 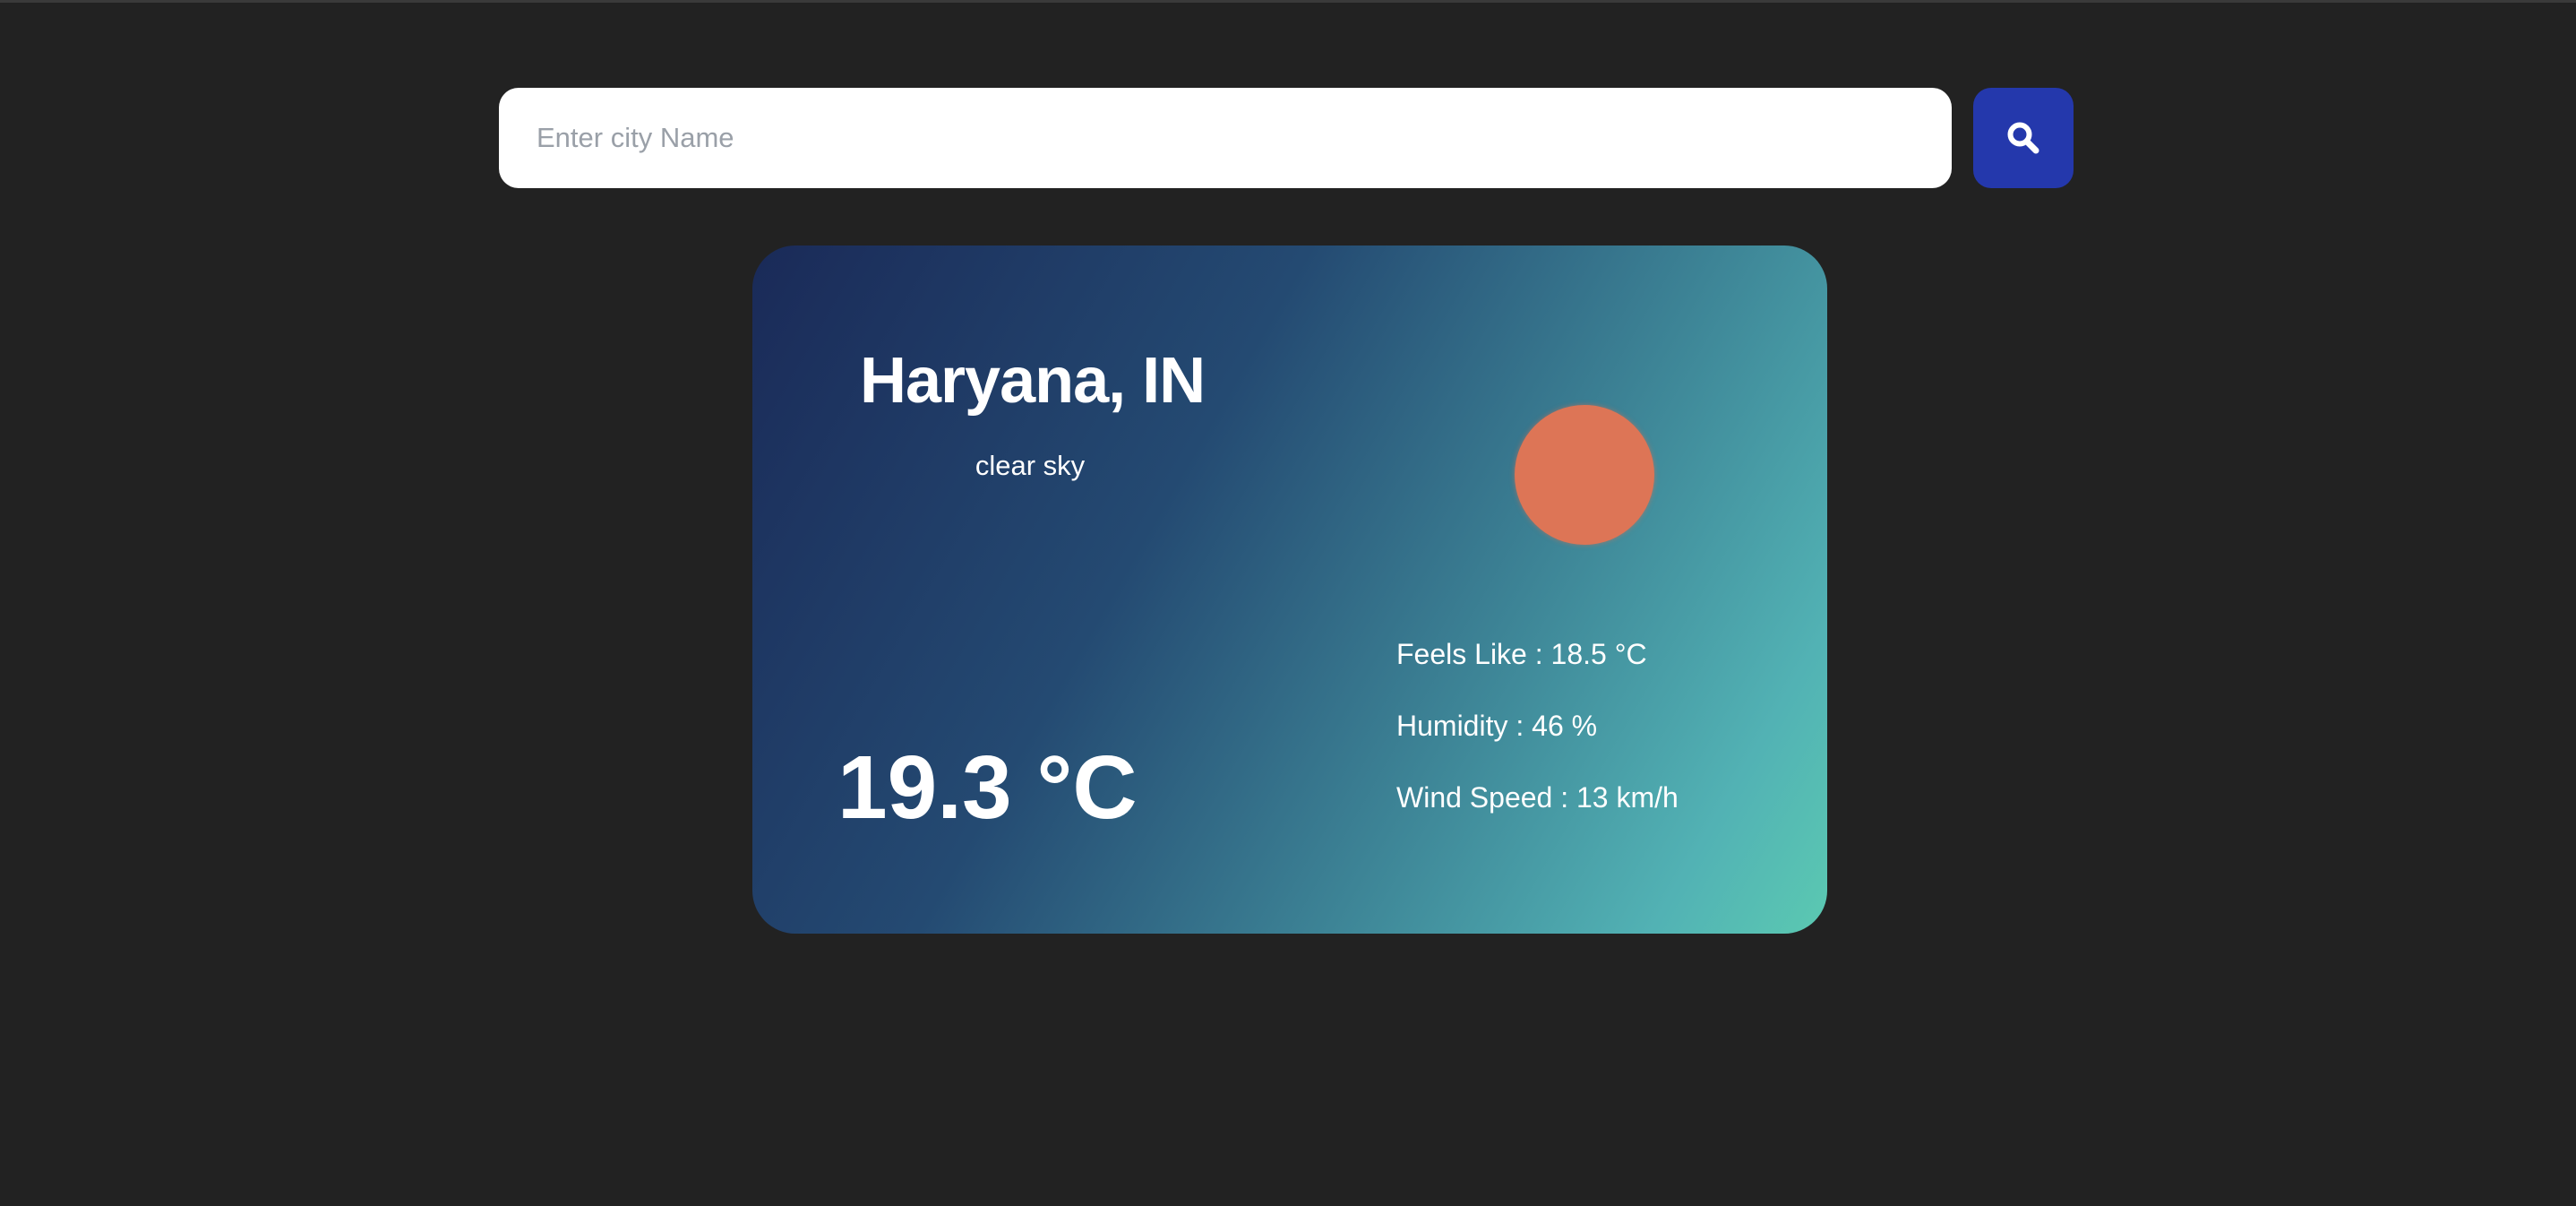 What do you see at coordinates (1521, 654) in the screenshot?
I see `feels-like-text: Feels Like : 18.5 °C` at bounding box center [1521, 654].